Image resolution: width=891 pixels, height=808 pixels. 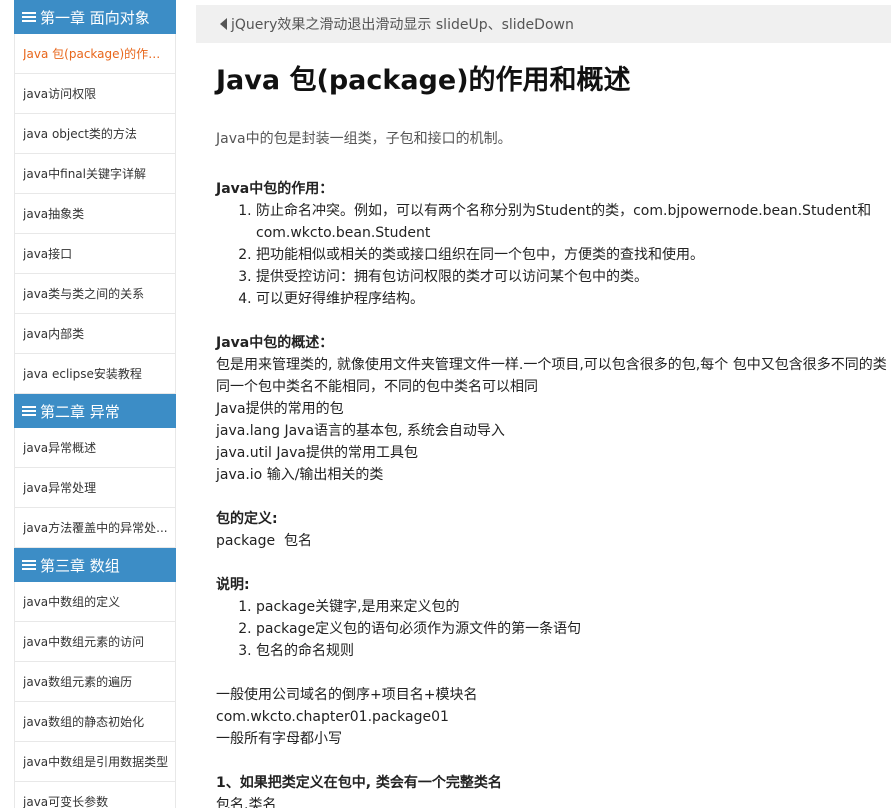 What do you see at coordinates (573, 651) in the screenshot?
I see `list-item: 包名的命名规则` at bounding box center [573, 651].